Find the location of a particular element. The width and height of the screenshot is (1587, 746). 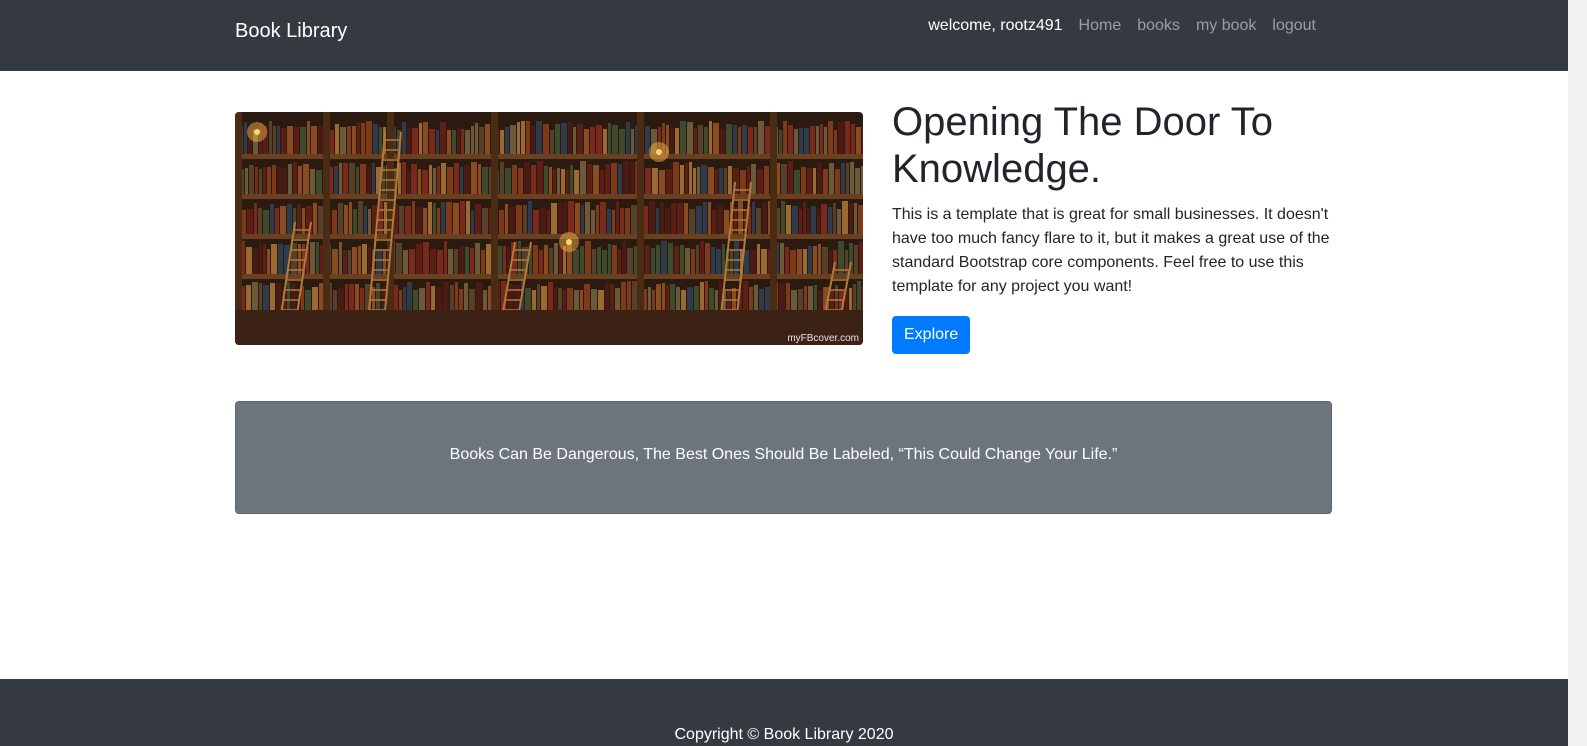

brand-link: Book Library is located at coordinates (291, 31).